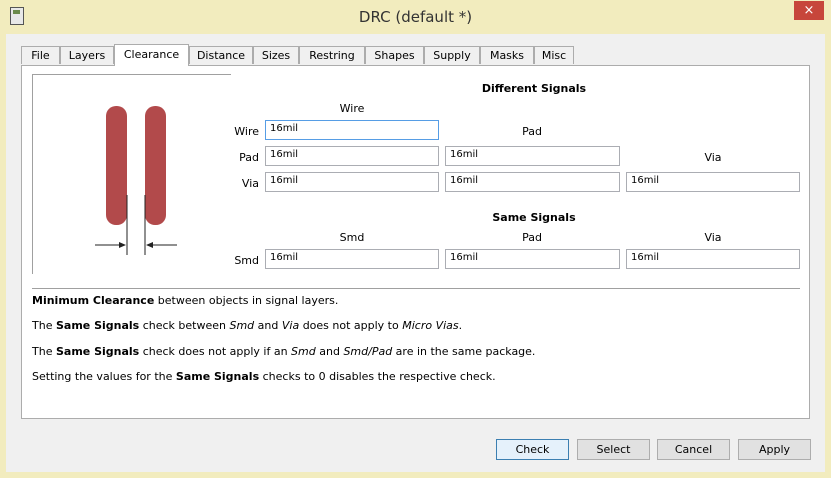  I want to click on via-via-input: 16mil, so click(713, 182).